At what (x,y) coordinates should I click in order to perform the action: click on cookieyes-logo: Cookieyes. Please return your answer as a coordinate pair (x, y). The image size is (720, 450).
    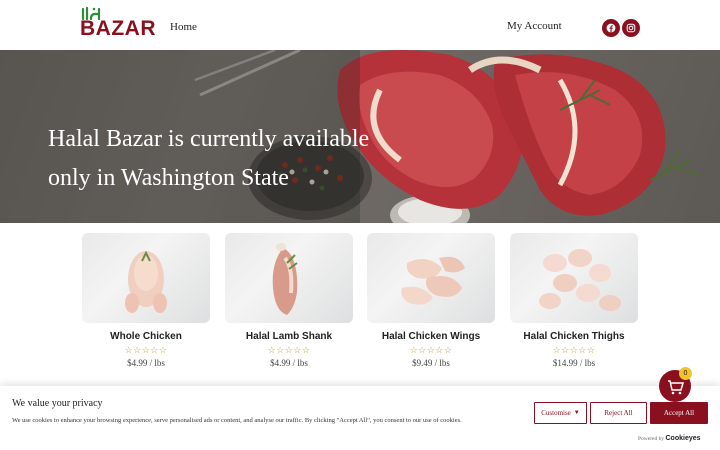
    Looking at the image, I should click on (683, 438).